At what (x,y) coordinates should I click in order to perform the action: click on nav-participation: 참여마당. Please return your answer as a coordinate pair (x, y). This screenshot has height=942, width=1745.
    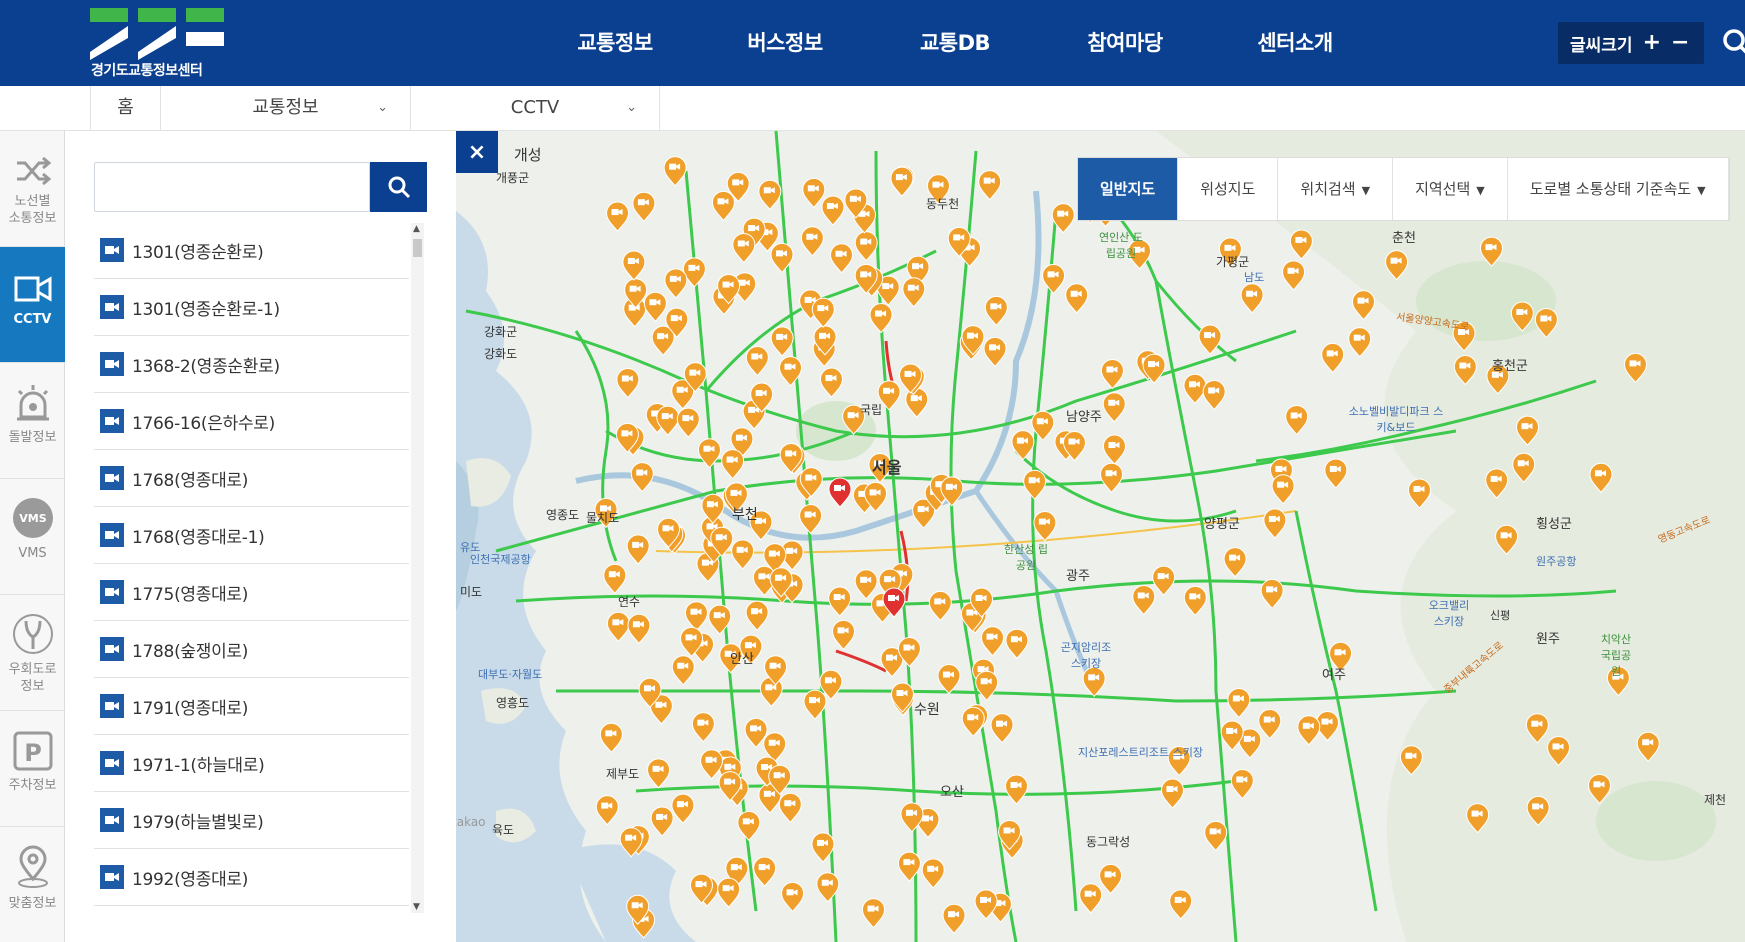
    Looking at the image, I should click on (1125, 43).